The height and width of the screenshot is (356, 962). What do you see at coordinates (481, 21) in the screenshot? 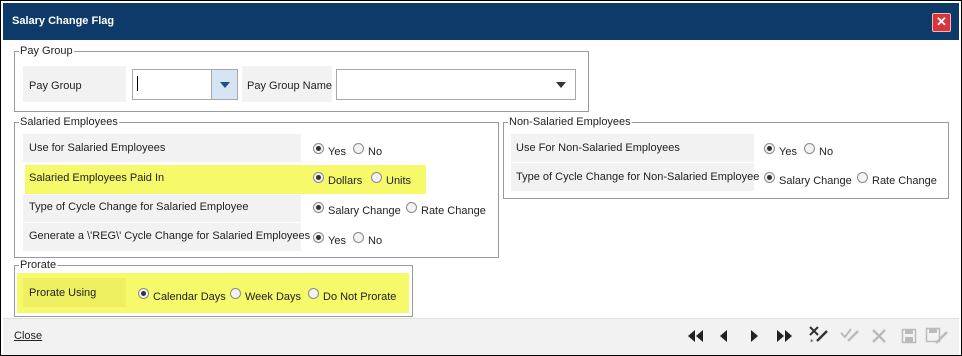
I see `title-bar: Salary Change Flag ✕` at bounding box center [481, 21].